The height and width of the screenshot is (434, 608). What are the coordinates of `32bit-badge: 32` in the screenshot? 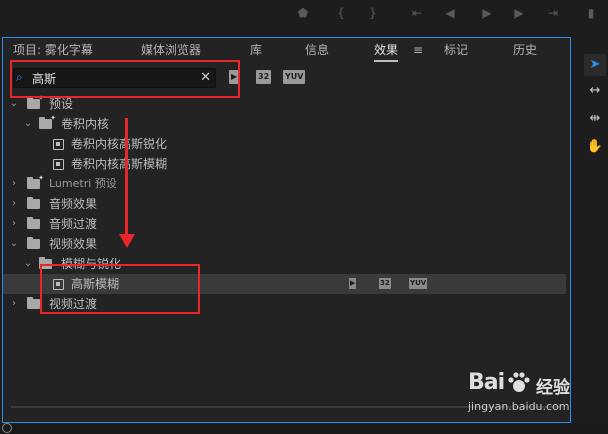 It's located at (385, 283).